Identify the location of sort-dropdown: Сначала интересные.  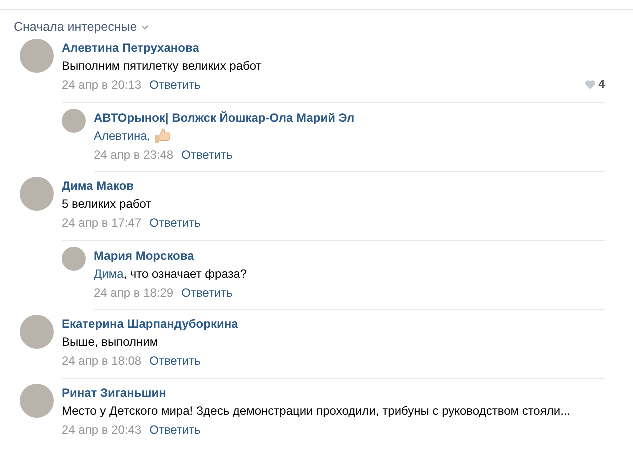
(82, 27).